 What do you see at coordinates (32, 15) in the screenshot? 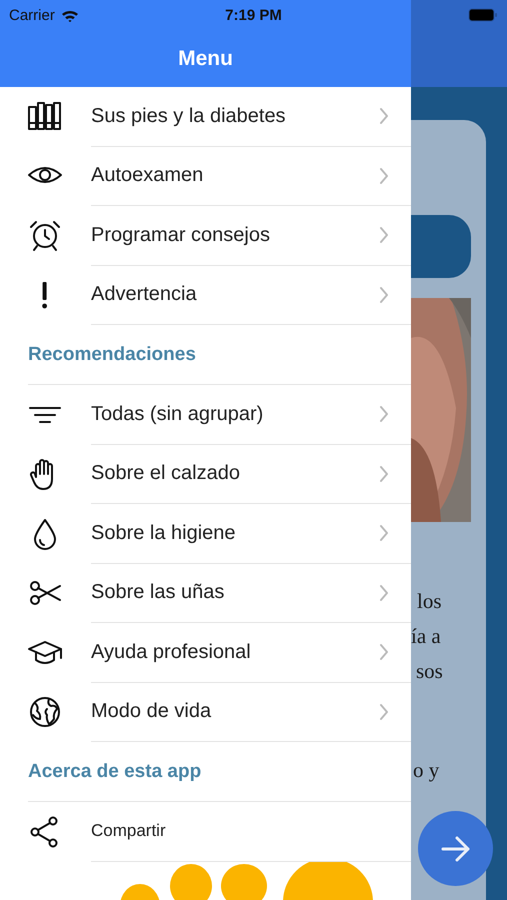
I see `carrier-name: Carrier` at bounding box center [32, 15].